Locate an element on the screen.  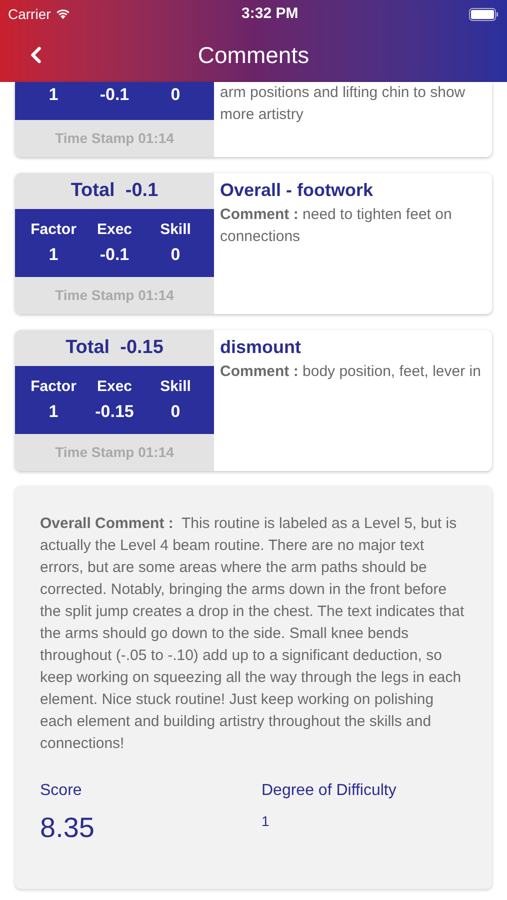
exec-value: -0.15 is located at coordinates (114, 411).